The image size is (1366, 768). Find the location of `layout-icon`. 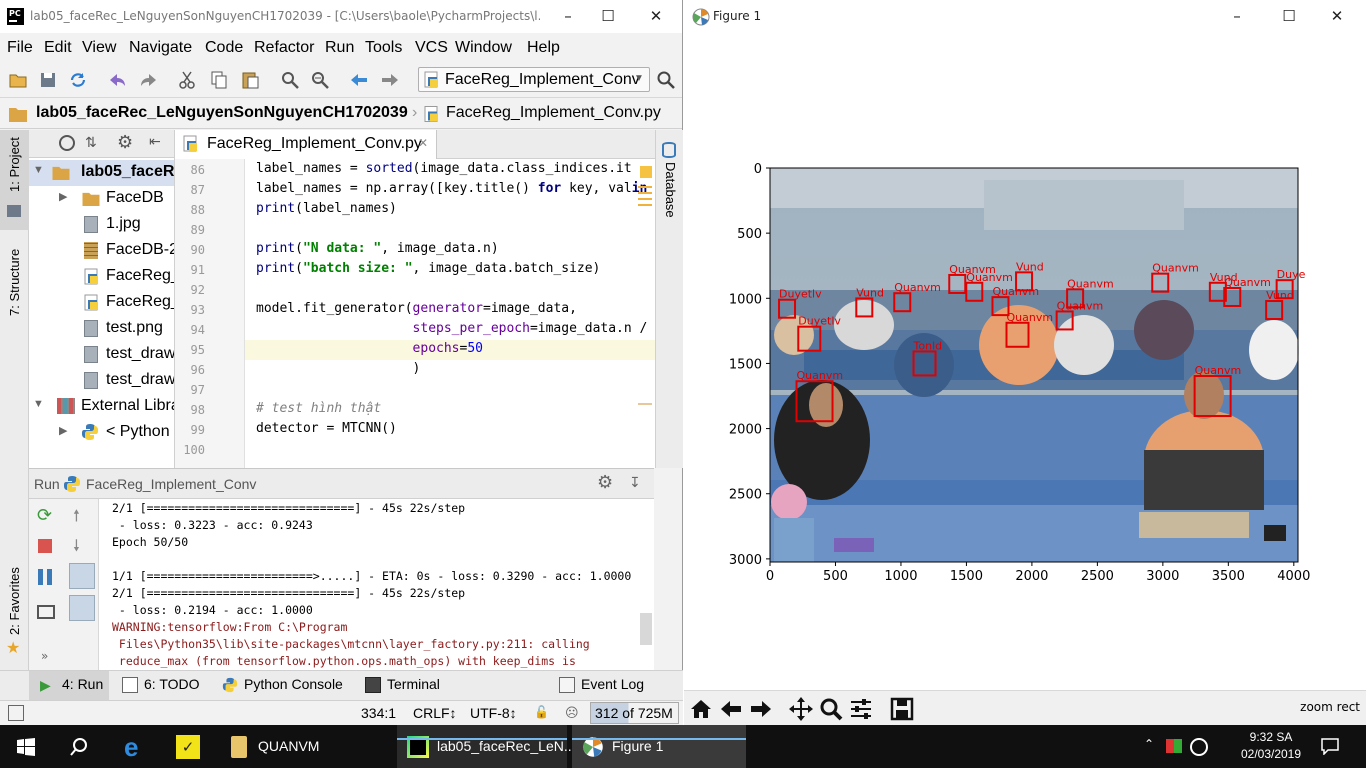

layout-icon is located at coordinates (46, 612).